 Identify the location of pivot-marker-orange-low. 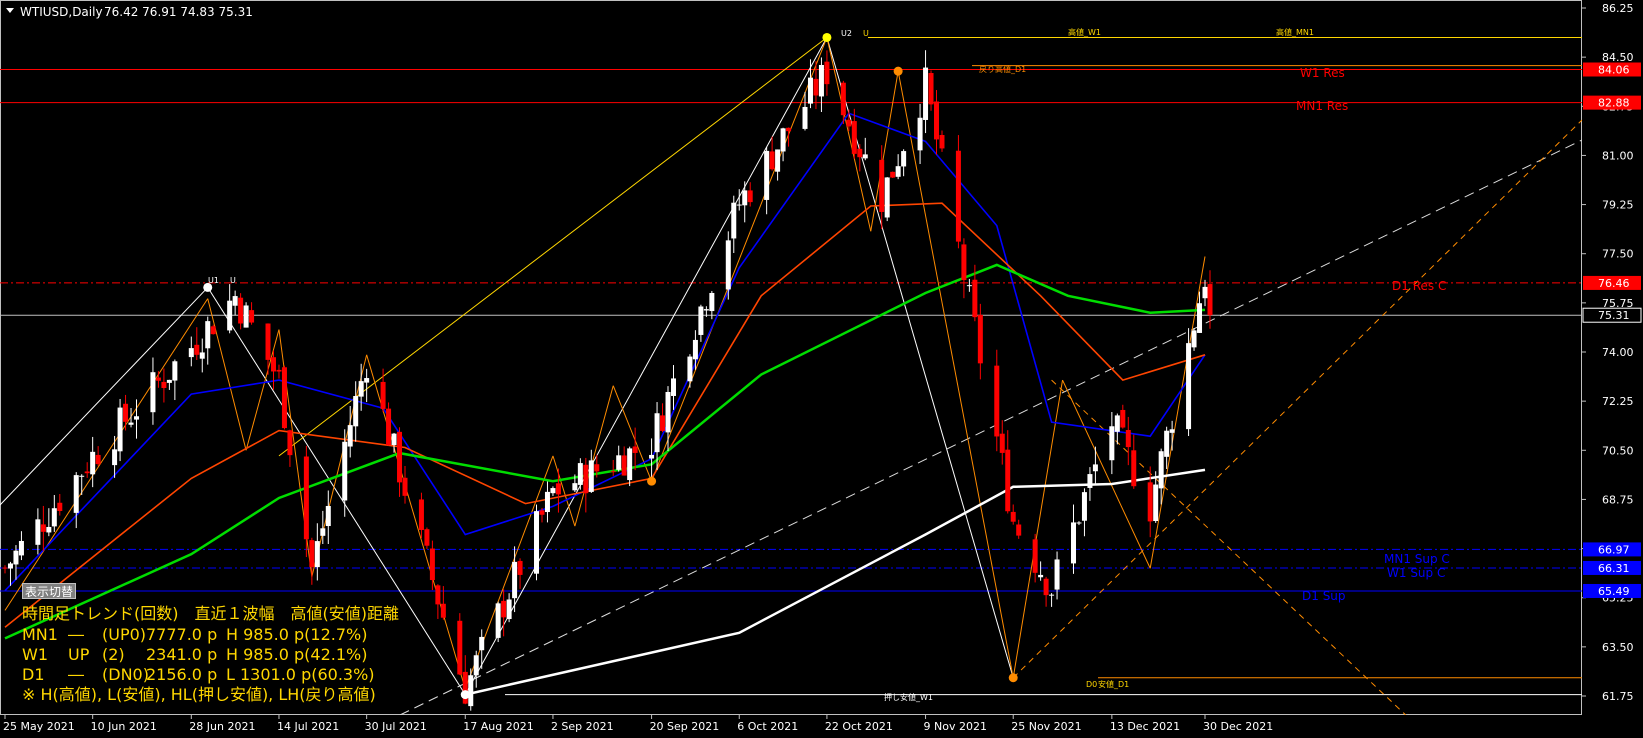
(652, 481).